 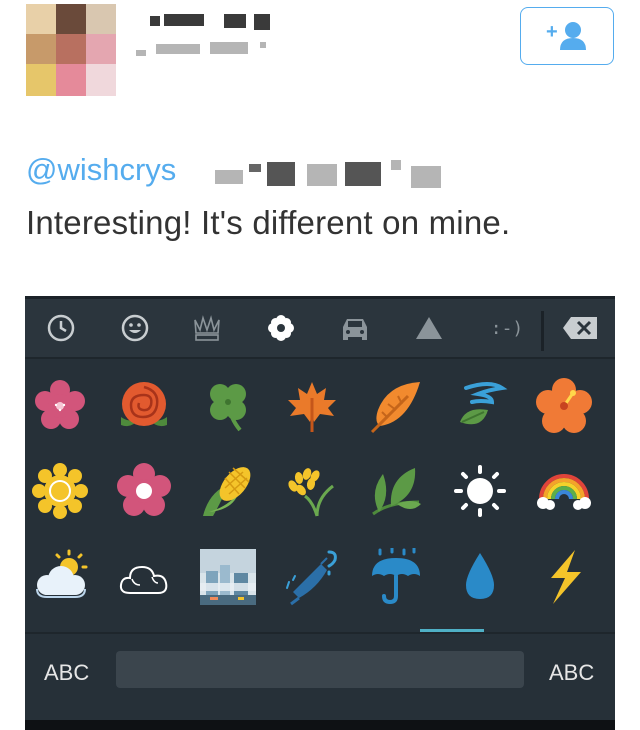 What do you see at coordinates (206, 22) in the screenshot?
I see `redacted-display-name` at bounding box center [206, 22].